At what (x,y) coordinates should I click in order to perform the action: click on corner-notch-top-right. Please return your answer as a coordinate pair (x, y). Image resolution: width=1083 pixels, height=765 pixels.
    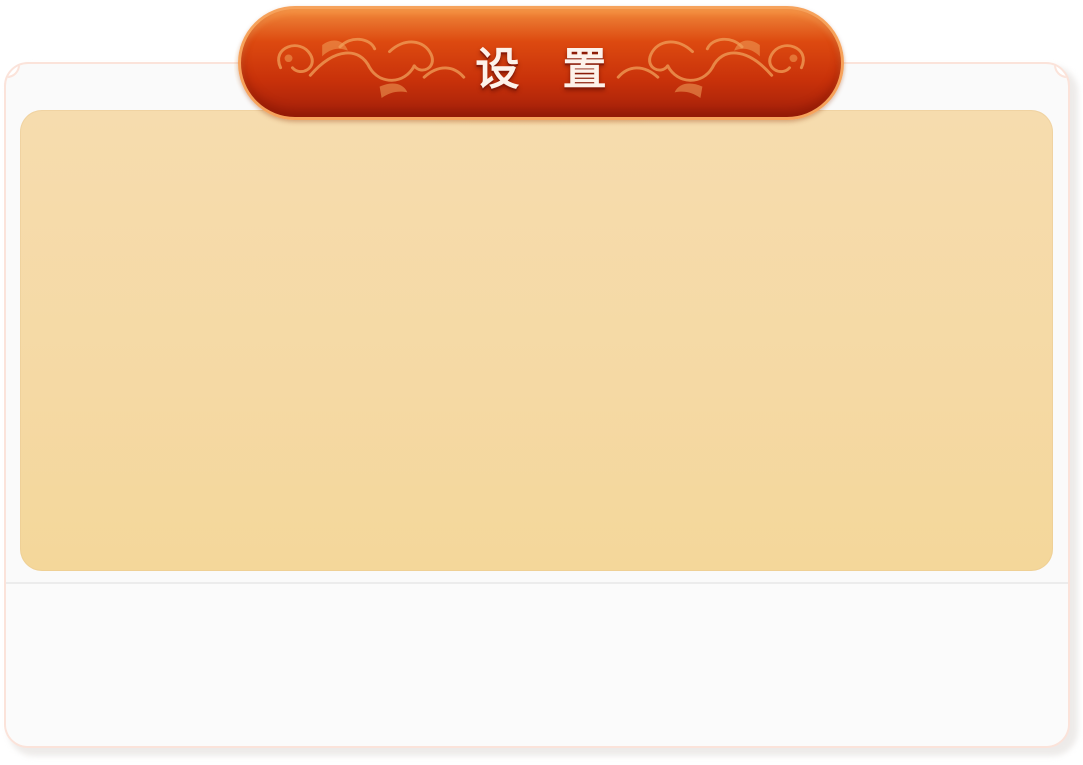
    Looking at the image, I should click on (1061, 71).